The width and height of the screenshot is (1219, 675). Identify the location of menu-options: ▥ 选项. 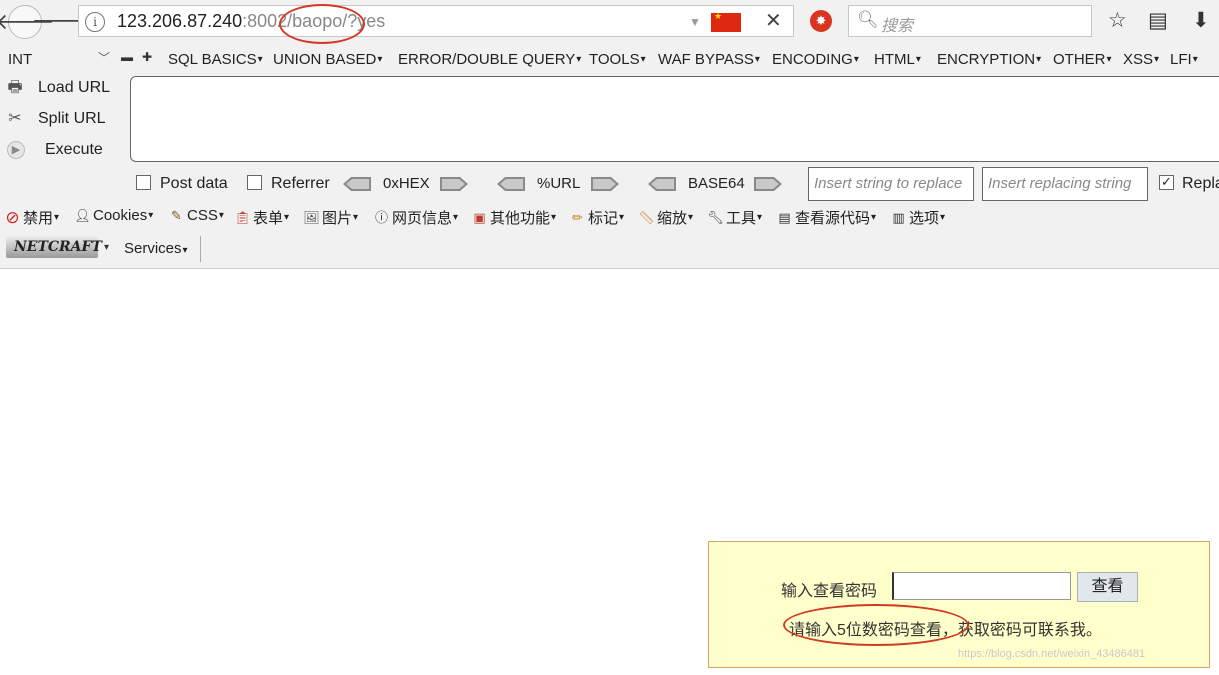
(917, 217).